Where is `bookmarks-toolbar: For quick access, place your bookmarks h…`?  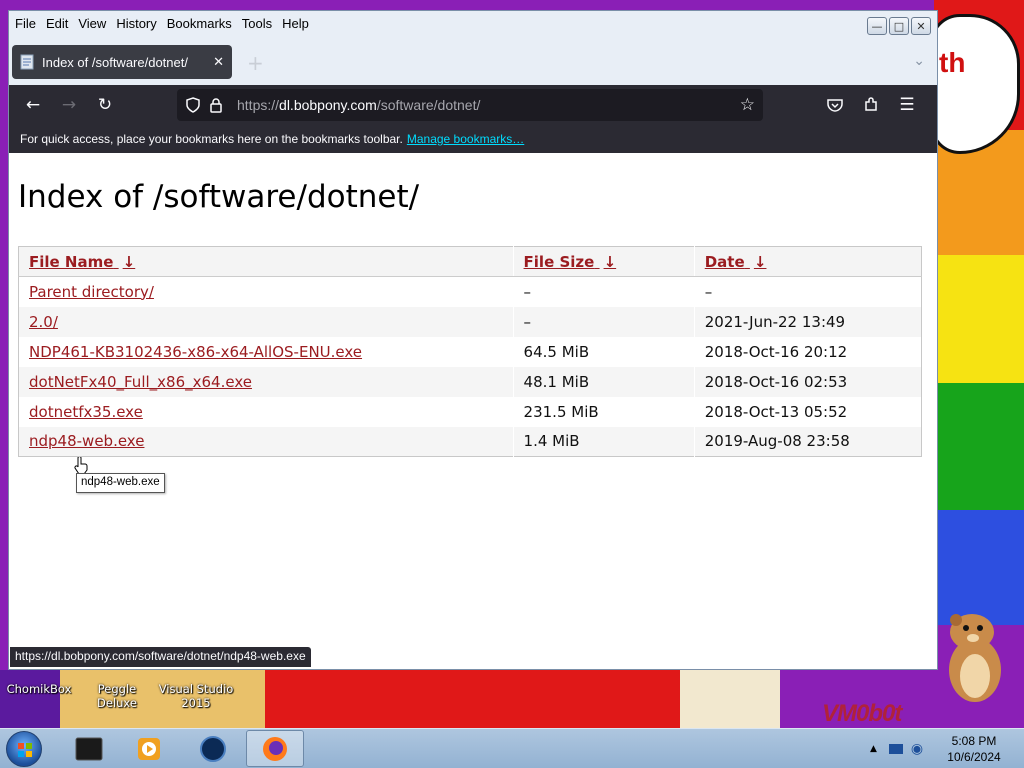 bookmarks-toolbar: For quick access, place your bookmarks h… is located at coordinates (473, 139).